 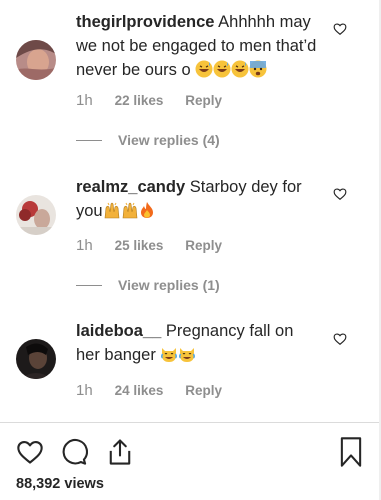 I want to click on comment-body: realmz_candy Starboy dey for you, so click(x=198, y=200).